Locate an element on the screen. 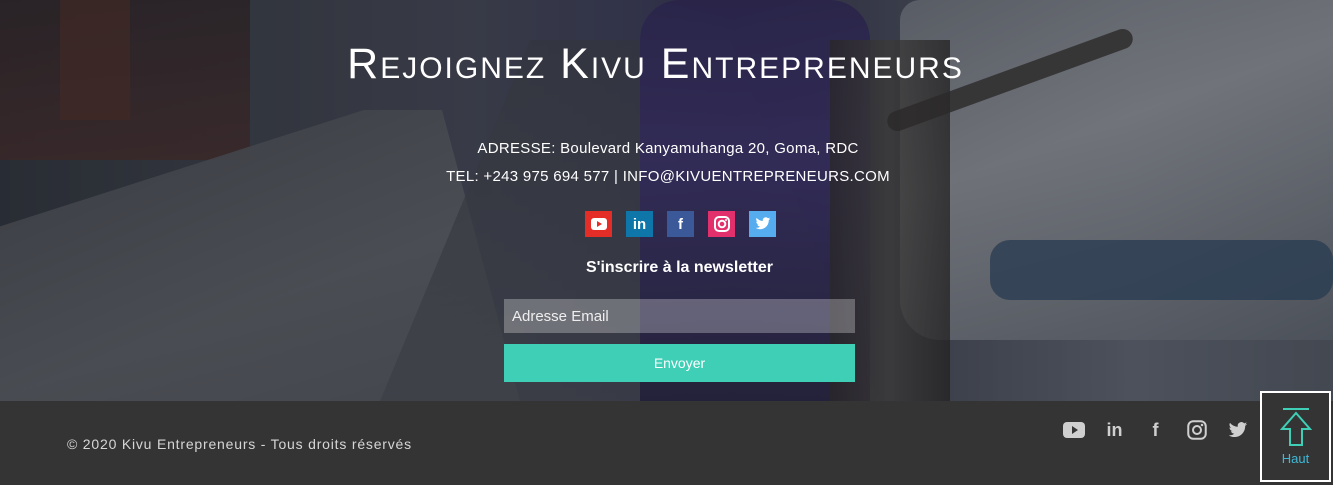 This screenshot has width=1333, height=485. page-title: Rejoignez Kivu Entrepreneurs is located at coordinates (655, 64).